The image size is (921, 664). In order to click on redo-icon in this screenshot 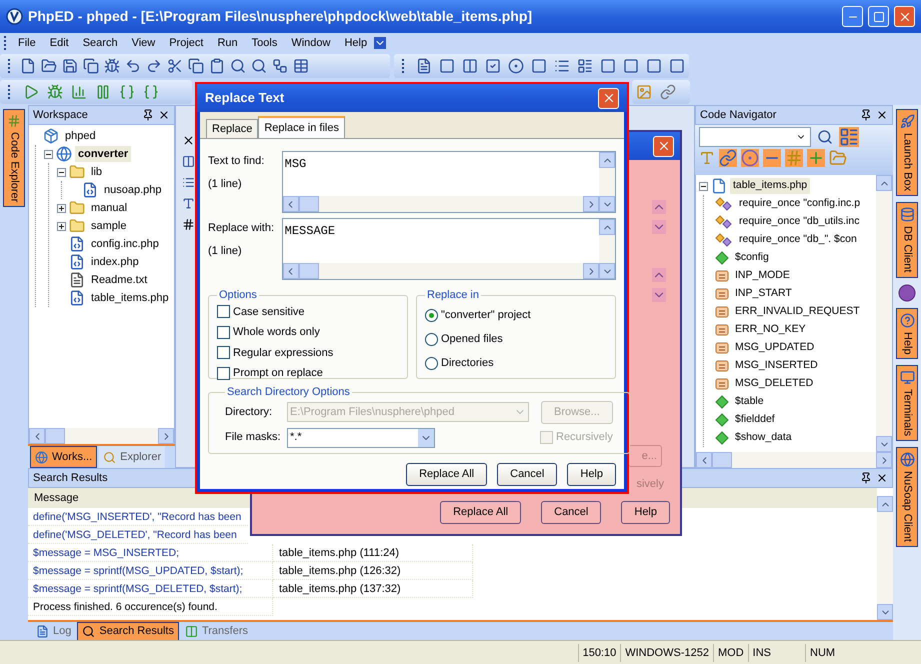, I will do `click(154, 66)`.